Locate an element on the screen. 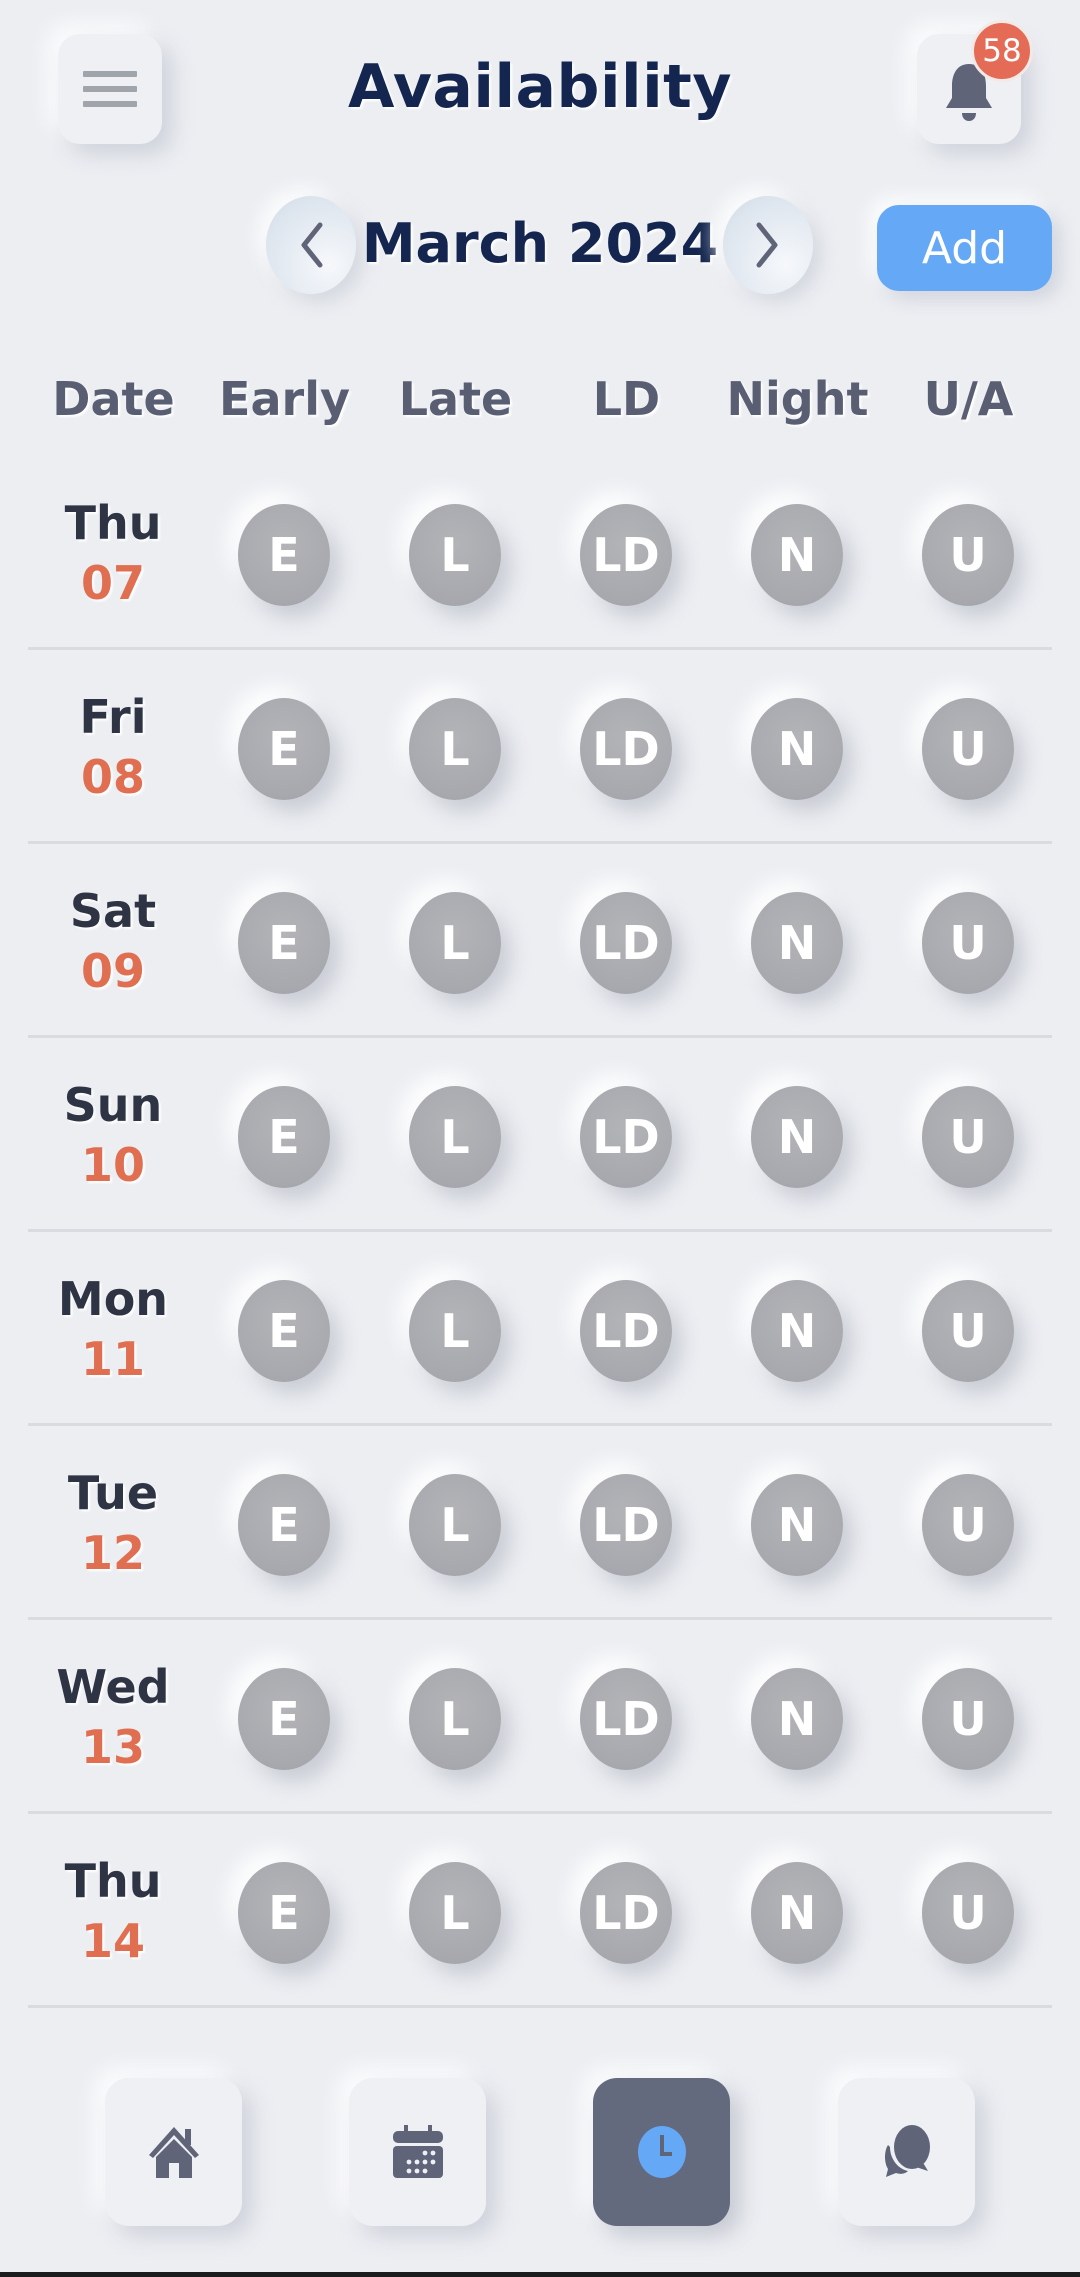 This screenshot has height=2277, width=1080. column-header-date: Date is located at coordinates (113, 399).